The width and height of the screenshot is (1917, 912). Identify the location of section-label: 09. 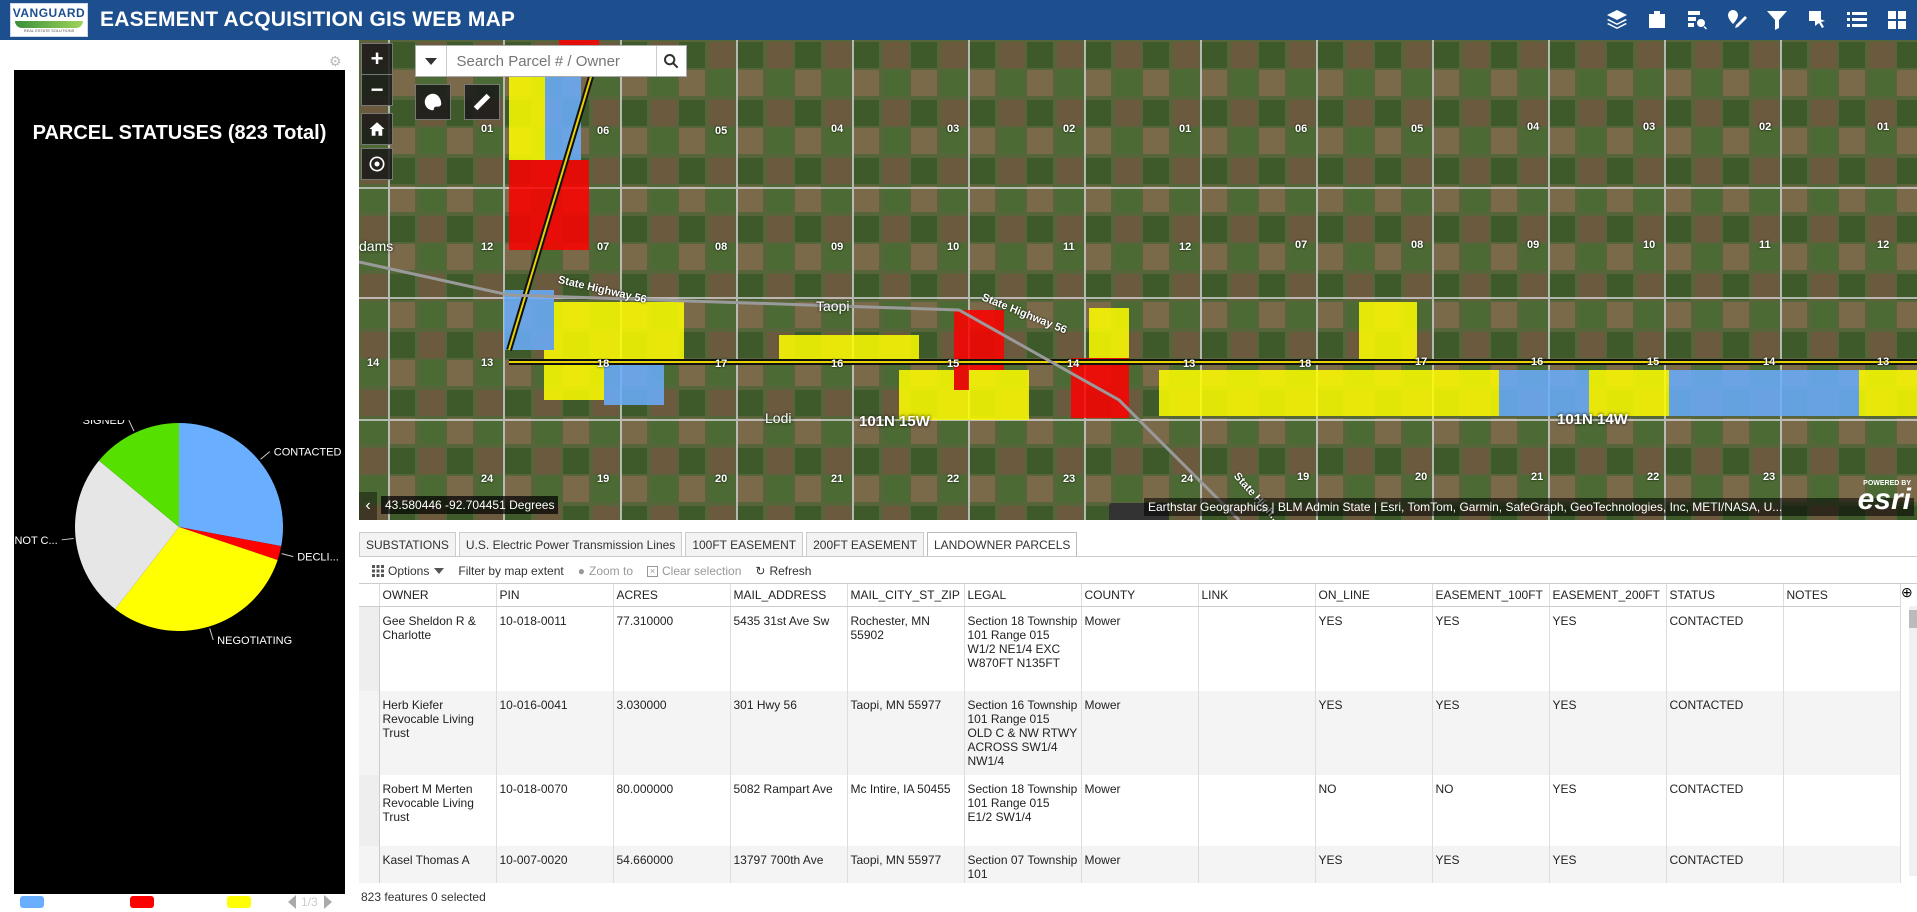
(1533, 245).